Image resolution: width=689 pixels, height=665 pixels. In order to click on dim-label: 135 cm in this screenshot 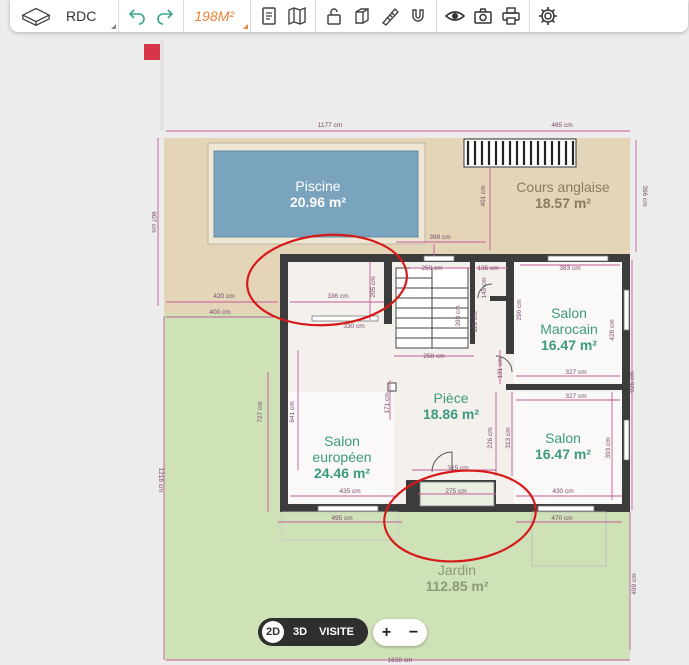, I will do `click(487, 268)`.